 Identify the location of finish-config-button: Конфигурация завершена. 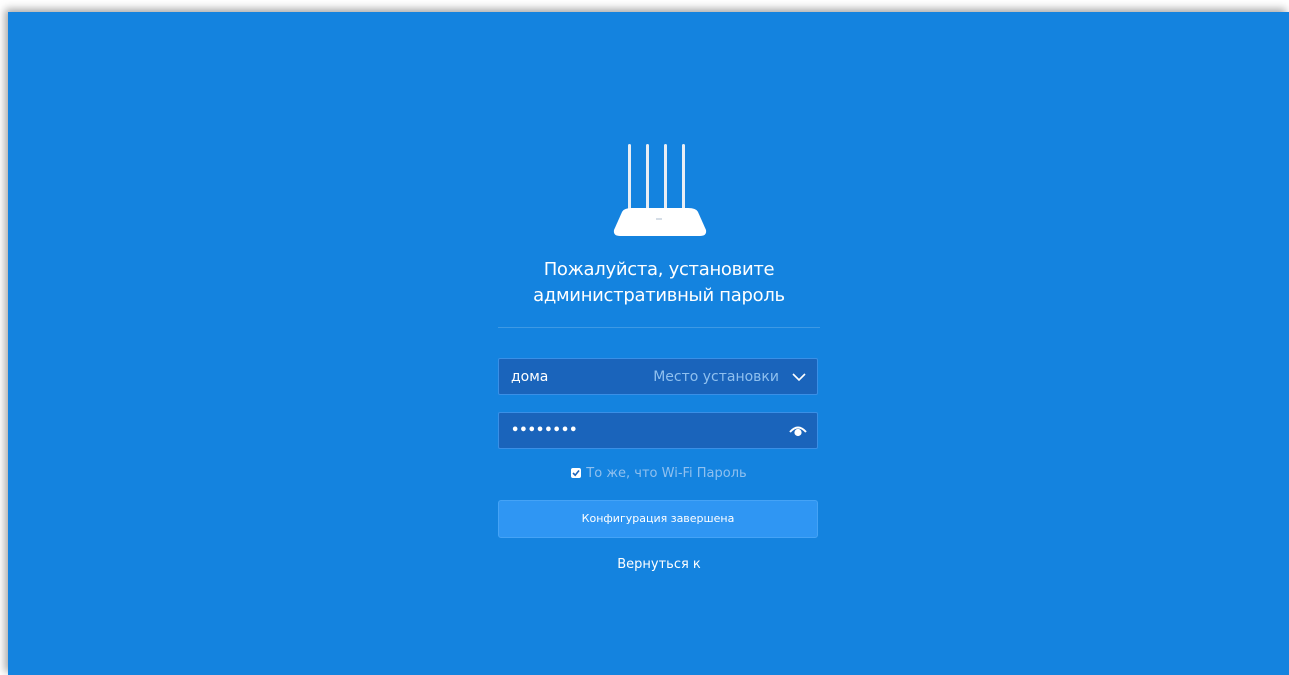
(658, 519).